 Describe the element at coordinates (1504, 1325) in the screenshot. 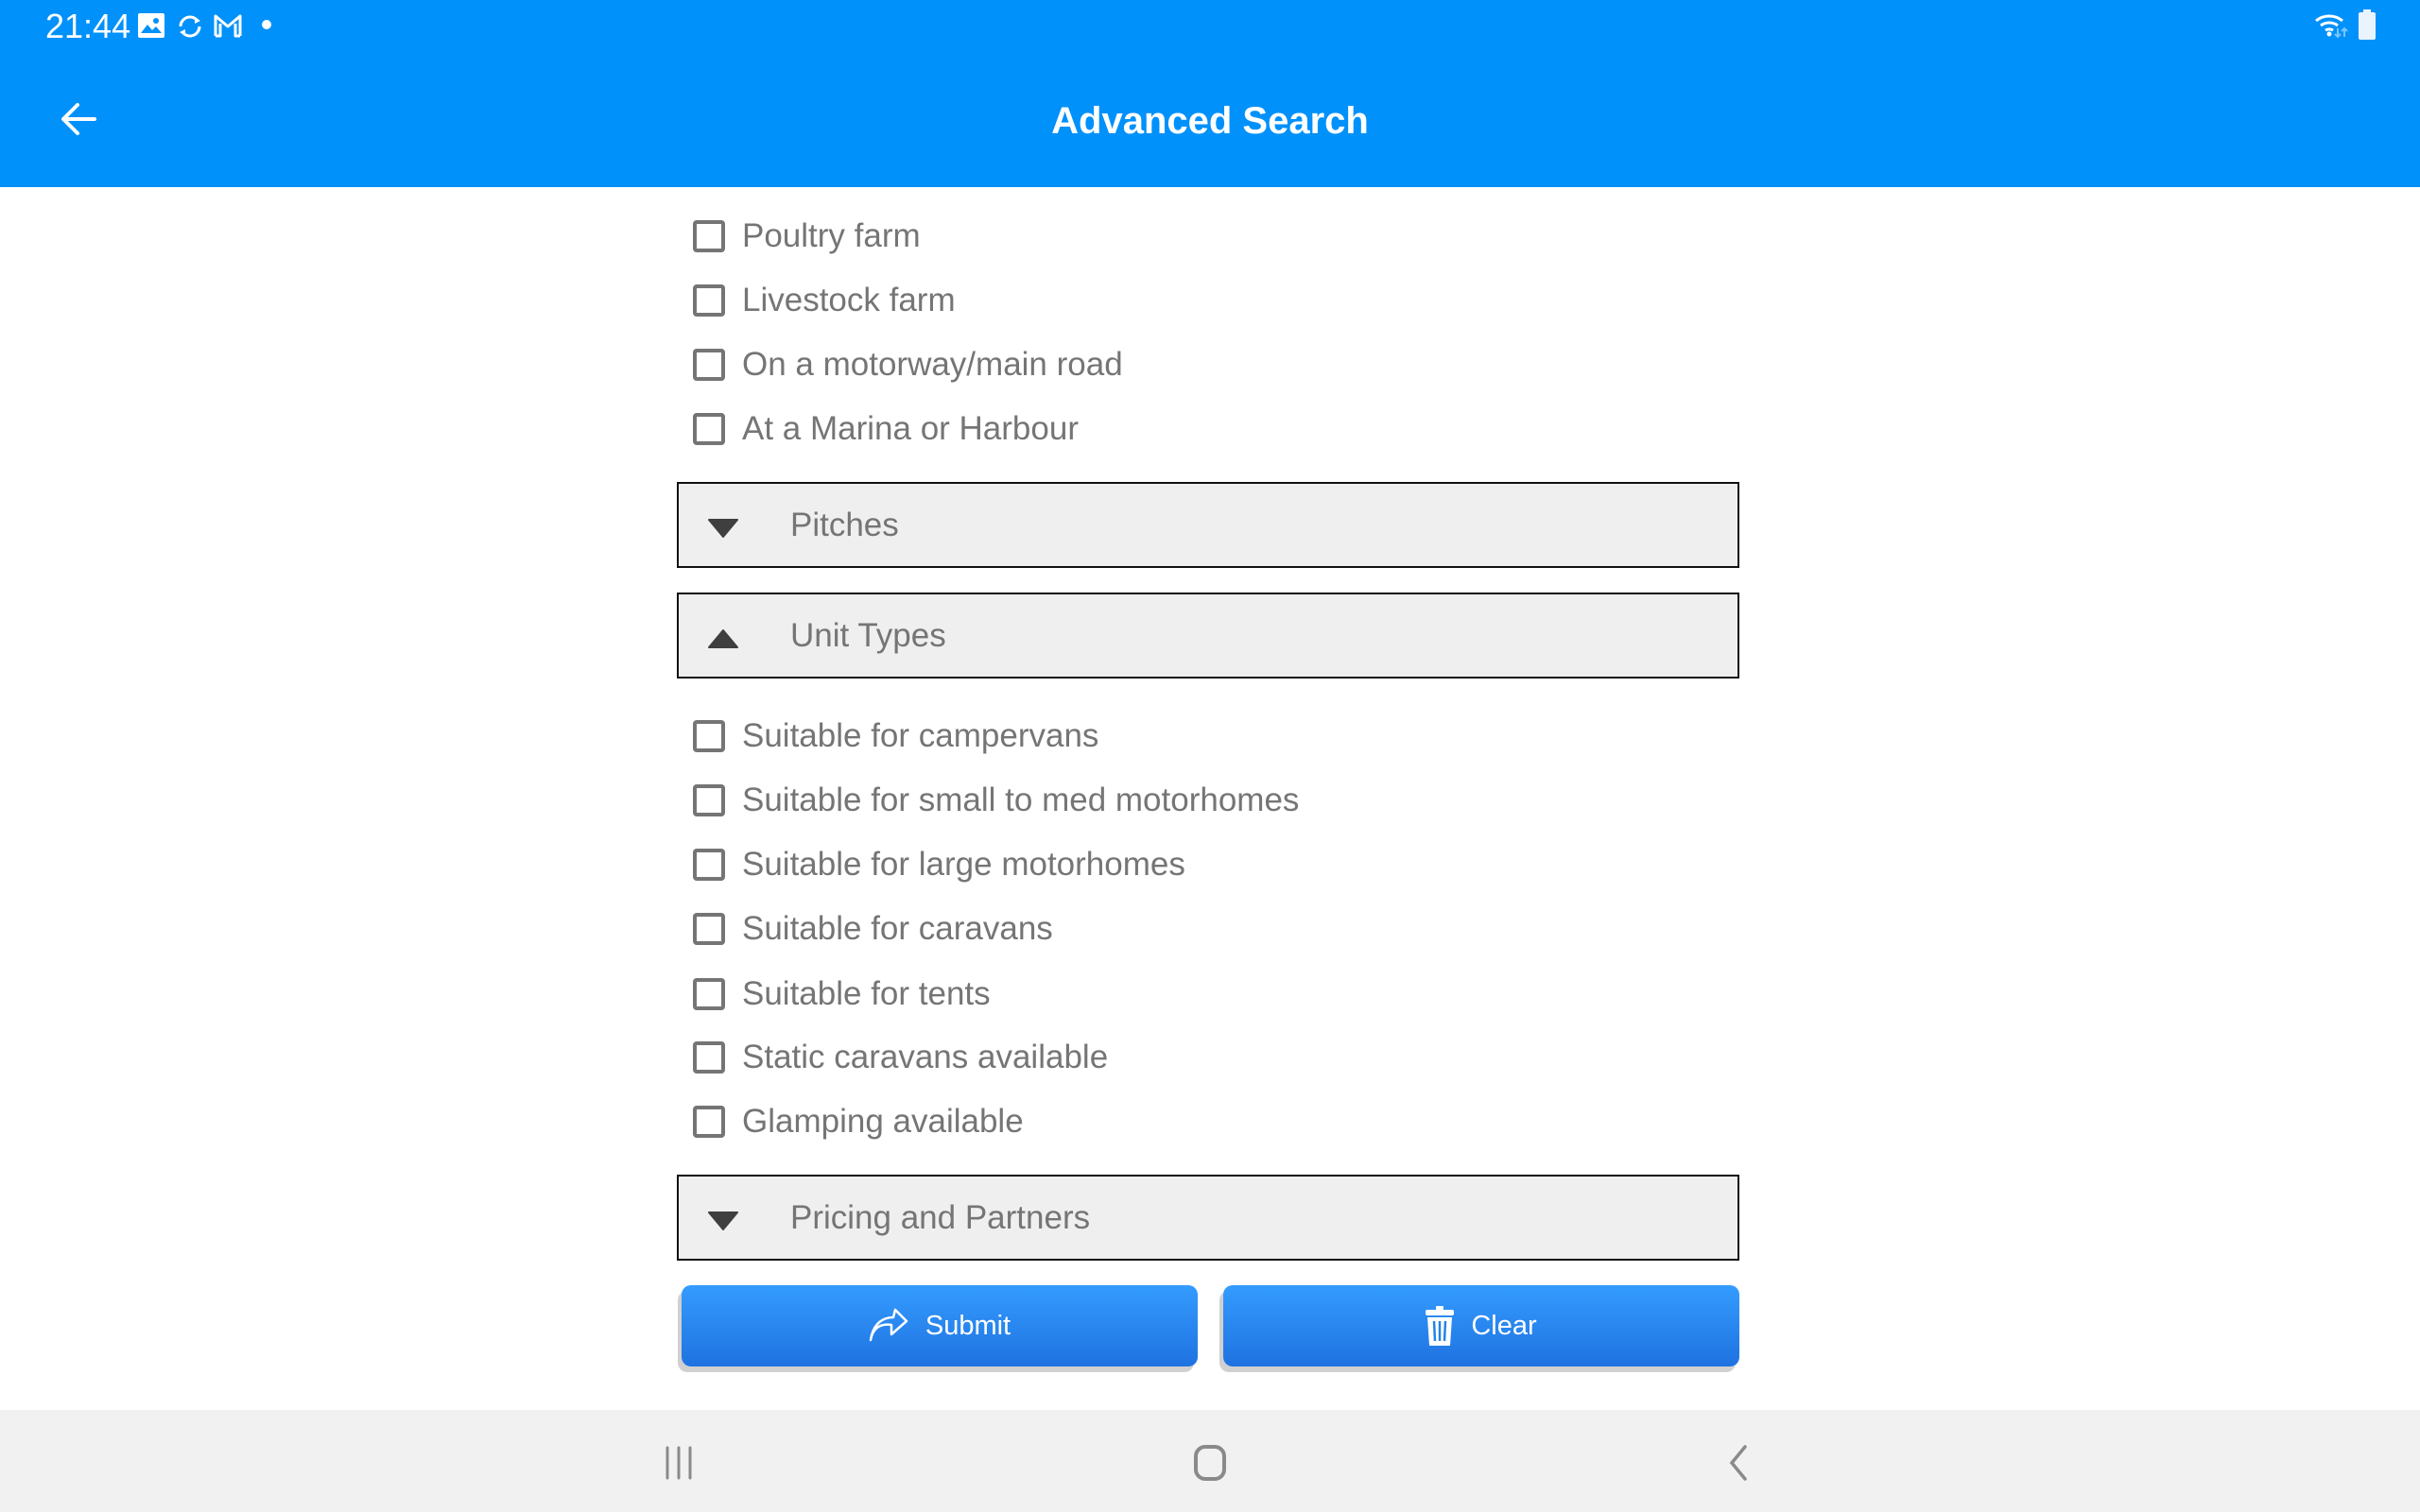

I see `clear-label: Clear` at that location.